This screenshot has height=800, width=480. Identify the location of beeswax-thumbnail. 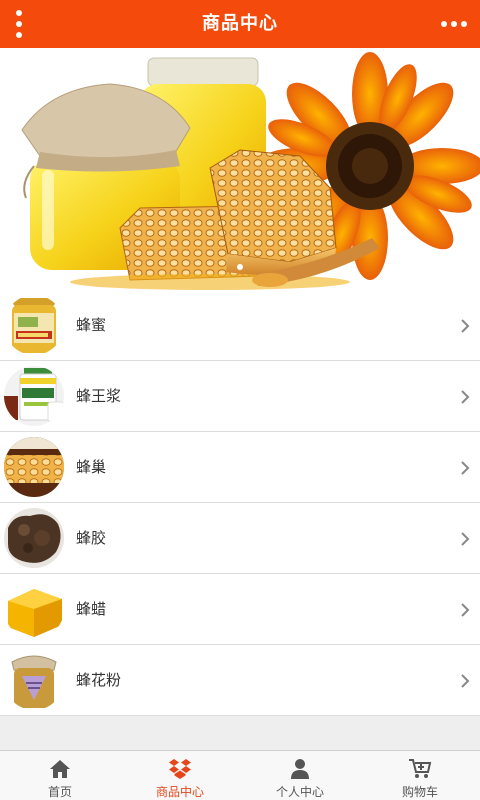
(34, 609).